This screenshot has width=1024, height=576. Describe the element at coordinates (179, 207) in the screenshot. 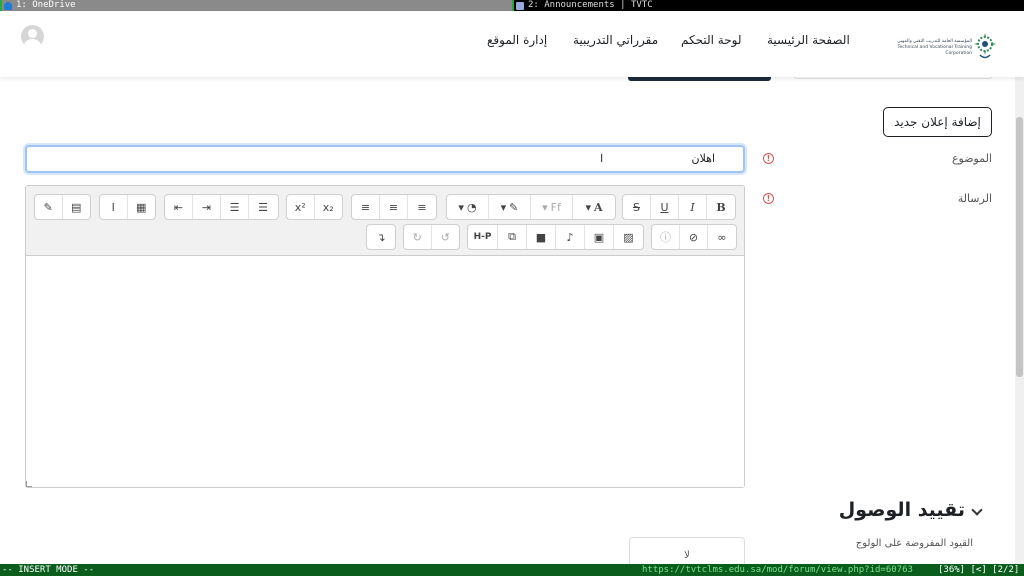

I see `outdent-icon: ⇤` at that location.